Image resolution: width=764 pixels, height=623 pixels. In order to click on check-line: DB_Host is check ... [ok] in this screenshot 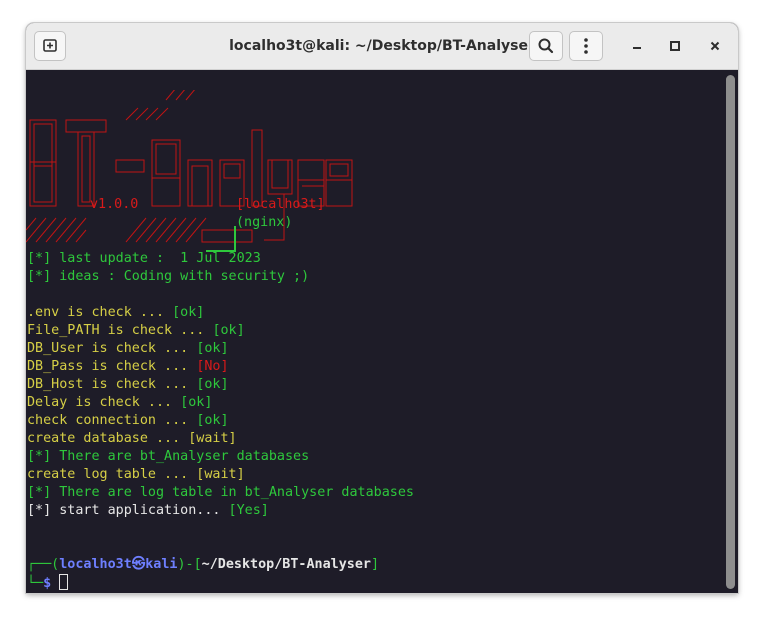, I will do `click(128, 385)`.